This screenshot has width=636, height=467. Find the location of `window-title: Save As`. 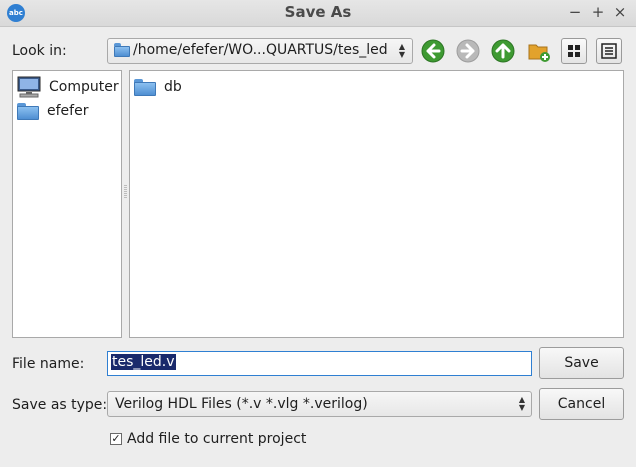

window-title: Save As is located at coordinates (318, 12).